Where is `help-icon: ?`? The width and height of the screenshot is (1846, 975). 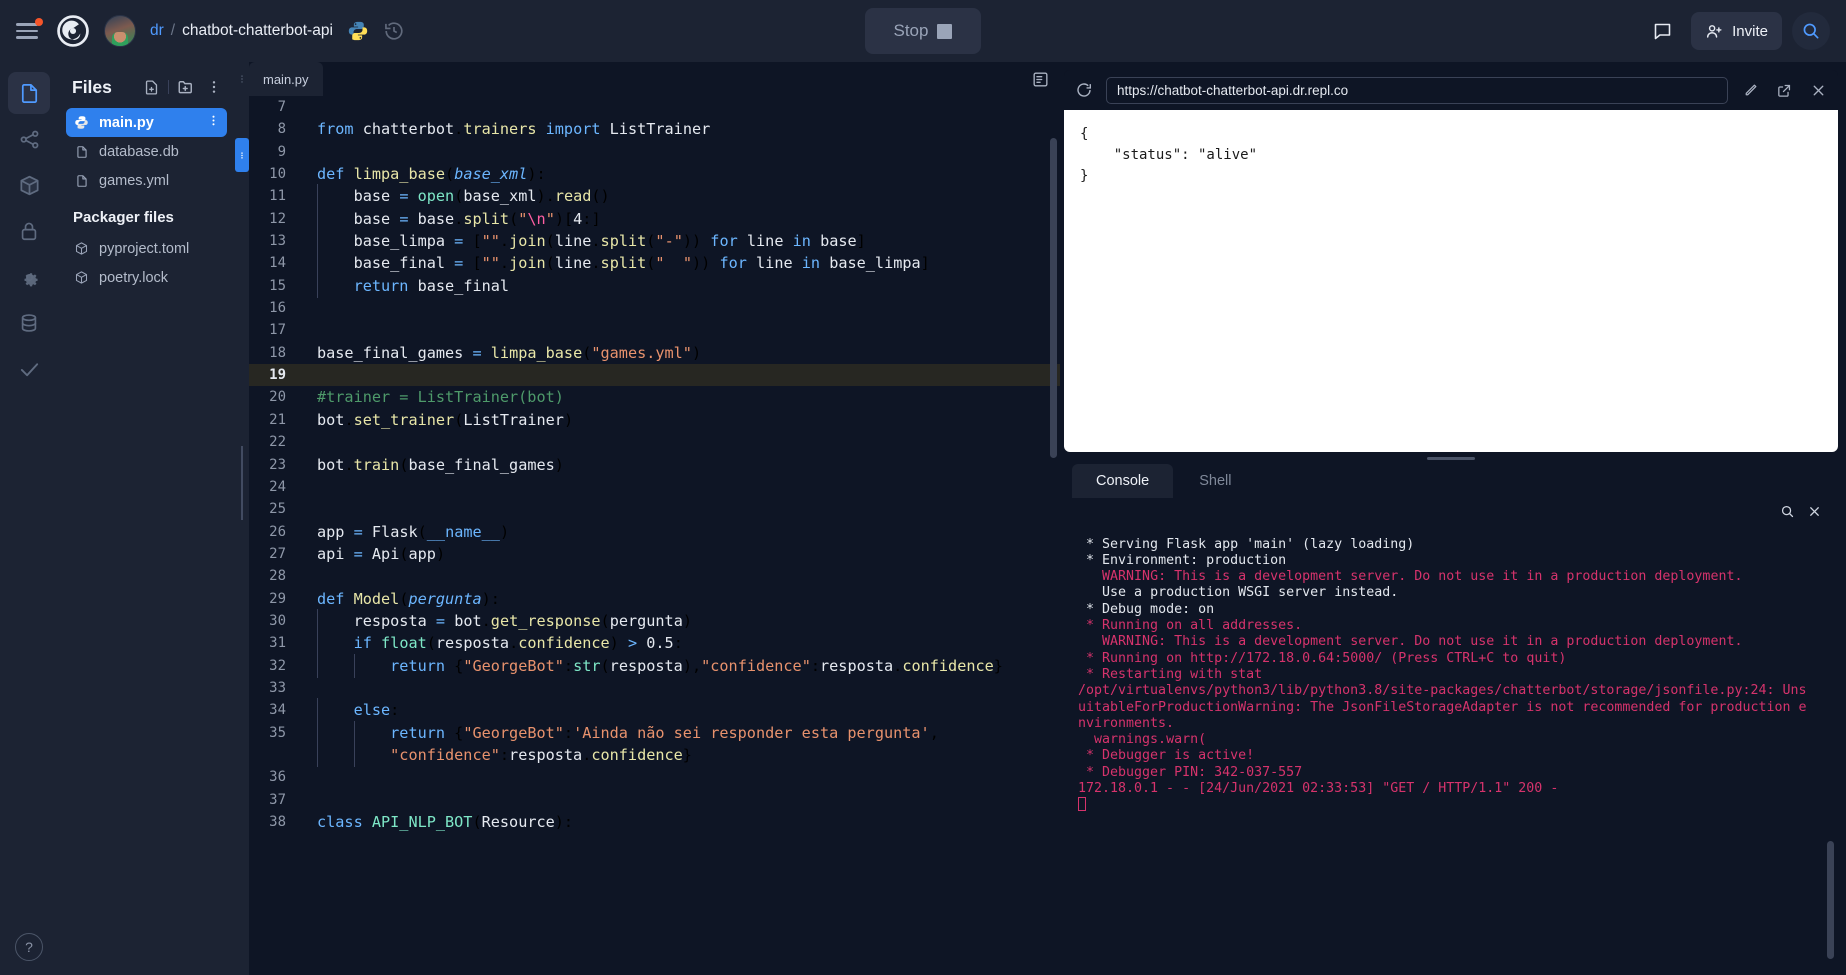
help-icon: ? is located at coordinates (29, 947).